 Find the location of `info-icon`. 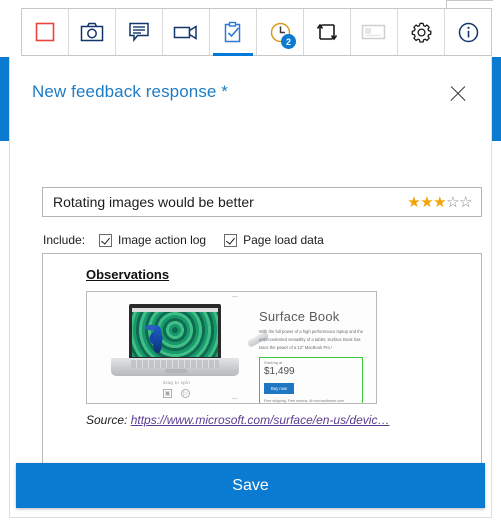

info-icon is located at coordinates (468, 32).